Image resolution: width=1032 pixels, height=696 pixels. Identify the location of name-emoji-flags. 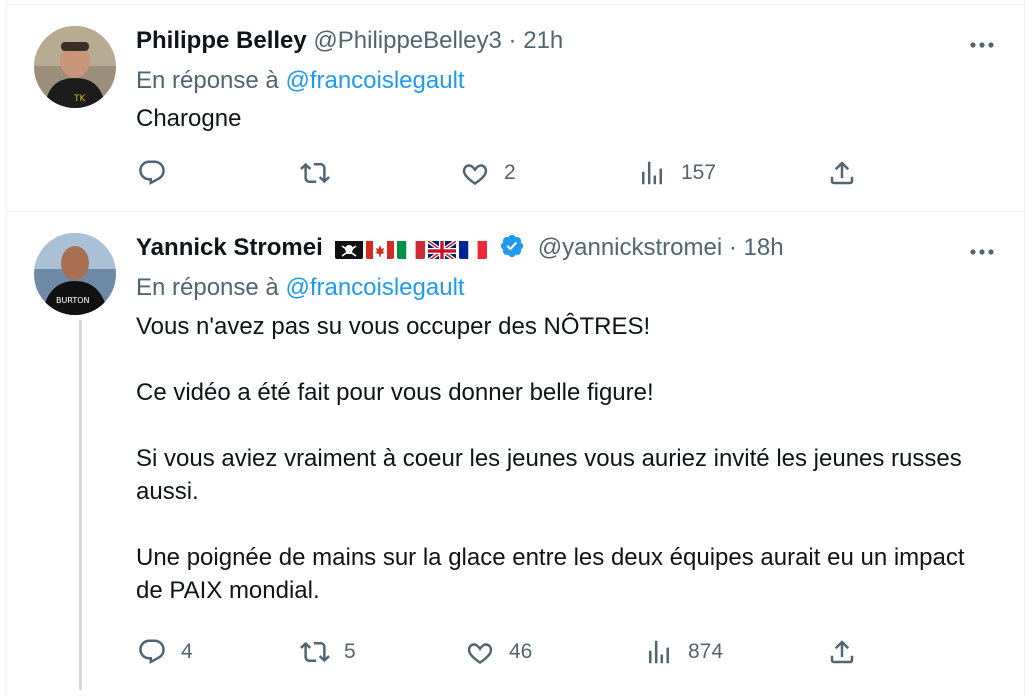
(412, 249).